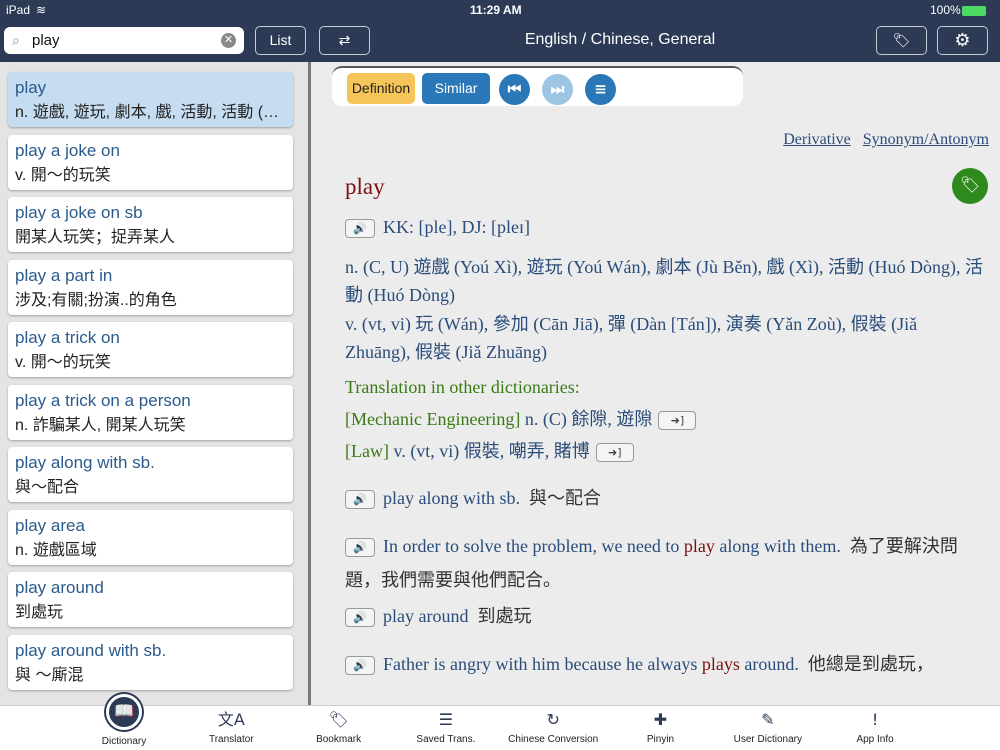 This screenshot has height=750, width=1000. Describe the element at coordinates (67, 337) in the screenshot. I see `list-item-word: play a trick on` at that location.